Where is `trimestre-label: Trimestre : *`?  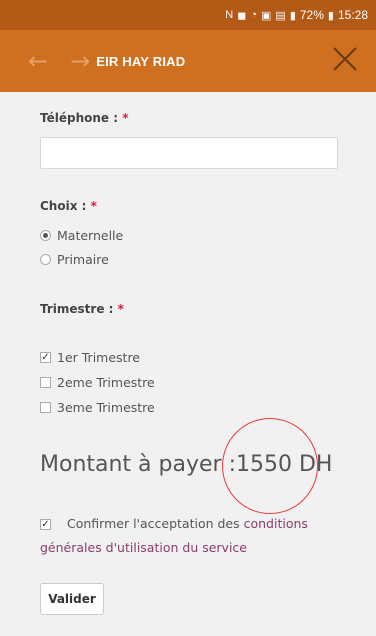
trimestre-label: Trimestre : * is located at coordinates (82, 309).